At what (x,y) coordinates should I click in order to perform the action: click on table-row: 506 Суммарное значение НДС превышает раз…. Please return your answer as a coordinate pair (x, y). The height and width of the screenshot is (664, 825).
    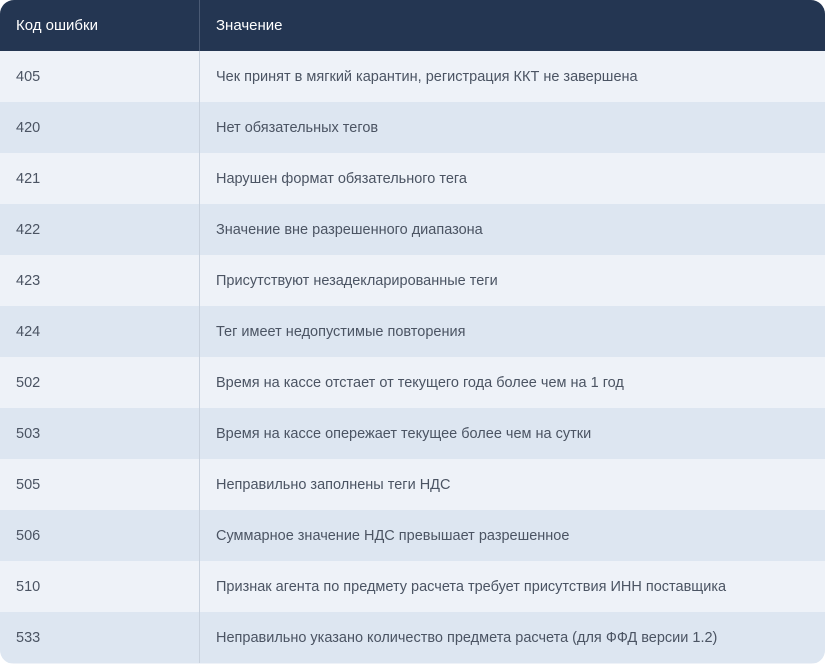
    Looking at the image, I should click on (412, 535).